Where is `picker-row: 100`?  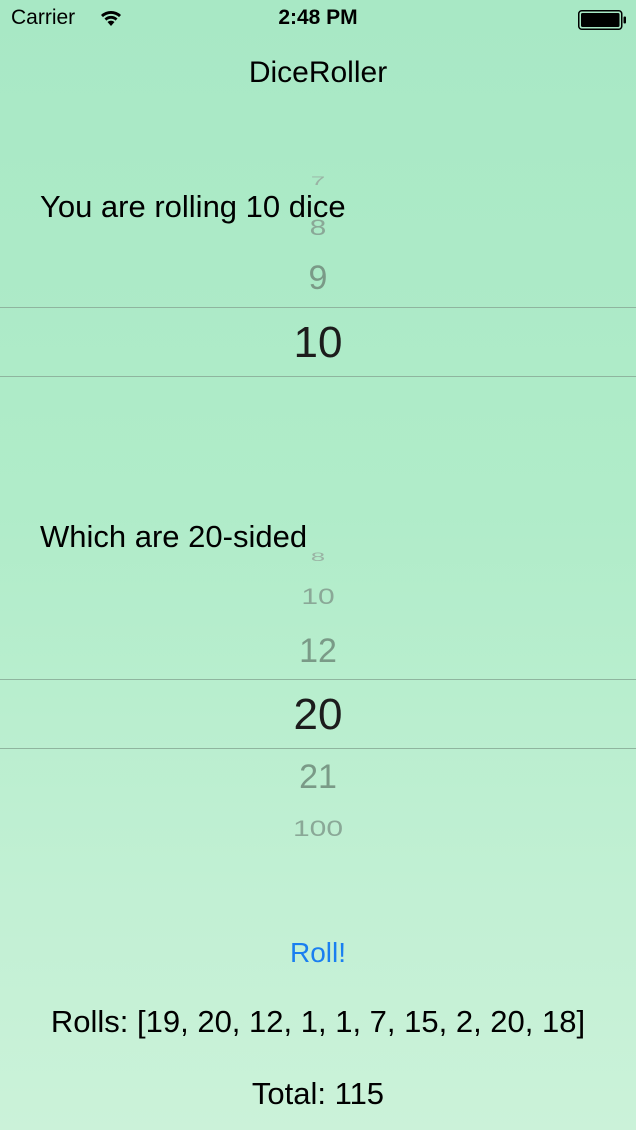 picker-row: 100 is located at coordinates (318, 829).